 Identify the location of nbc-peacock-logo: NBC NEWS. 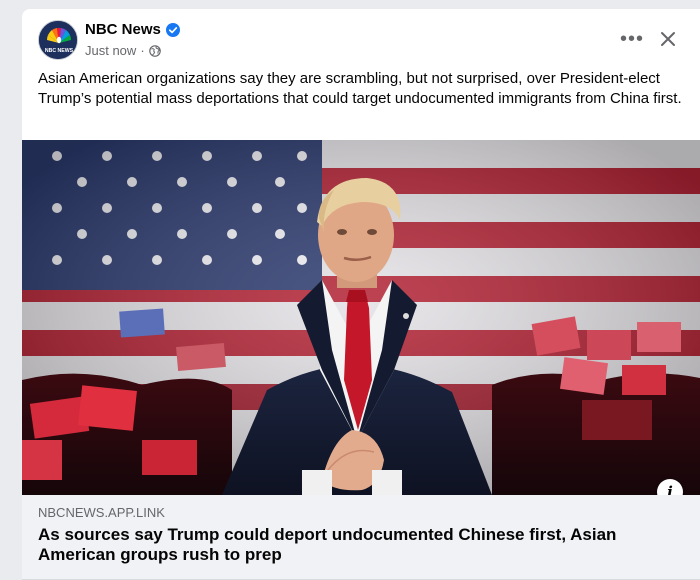
(58, 40).